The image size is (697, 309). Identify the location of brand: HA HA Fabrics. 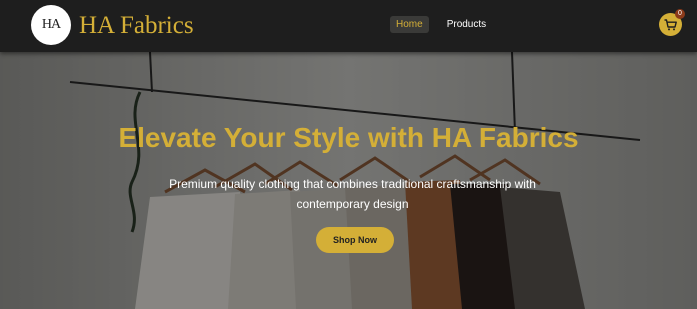
(112, 25).